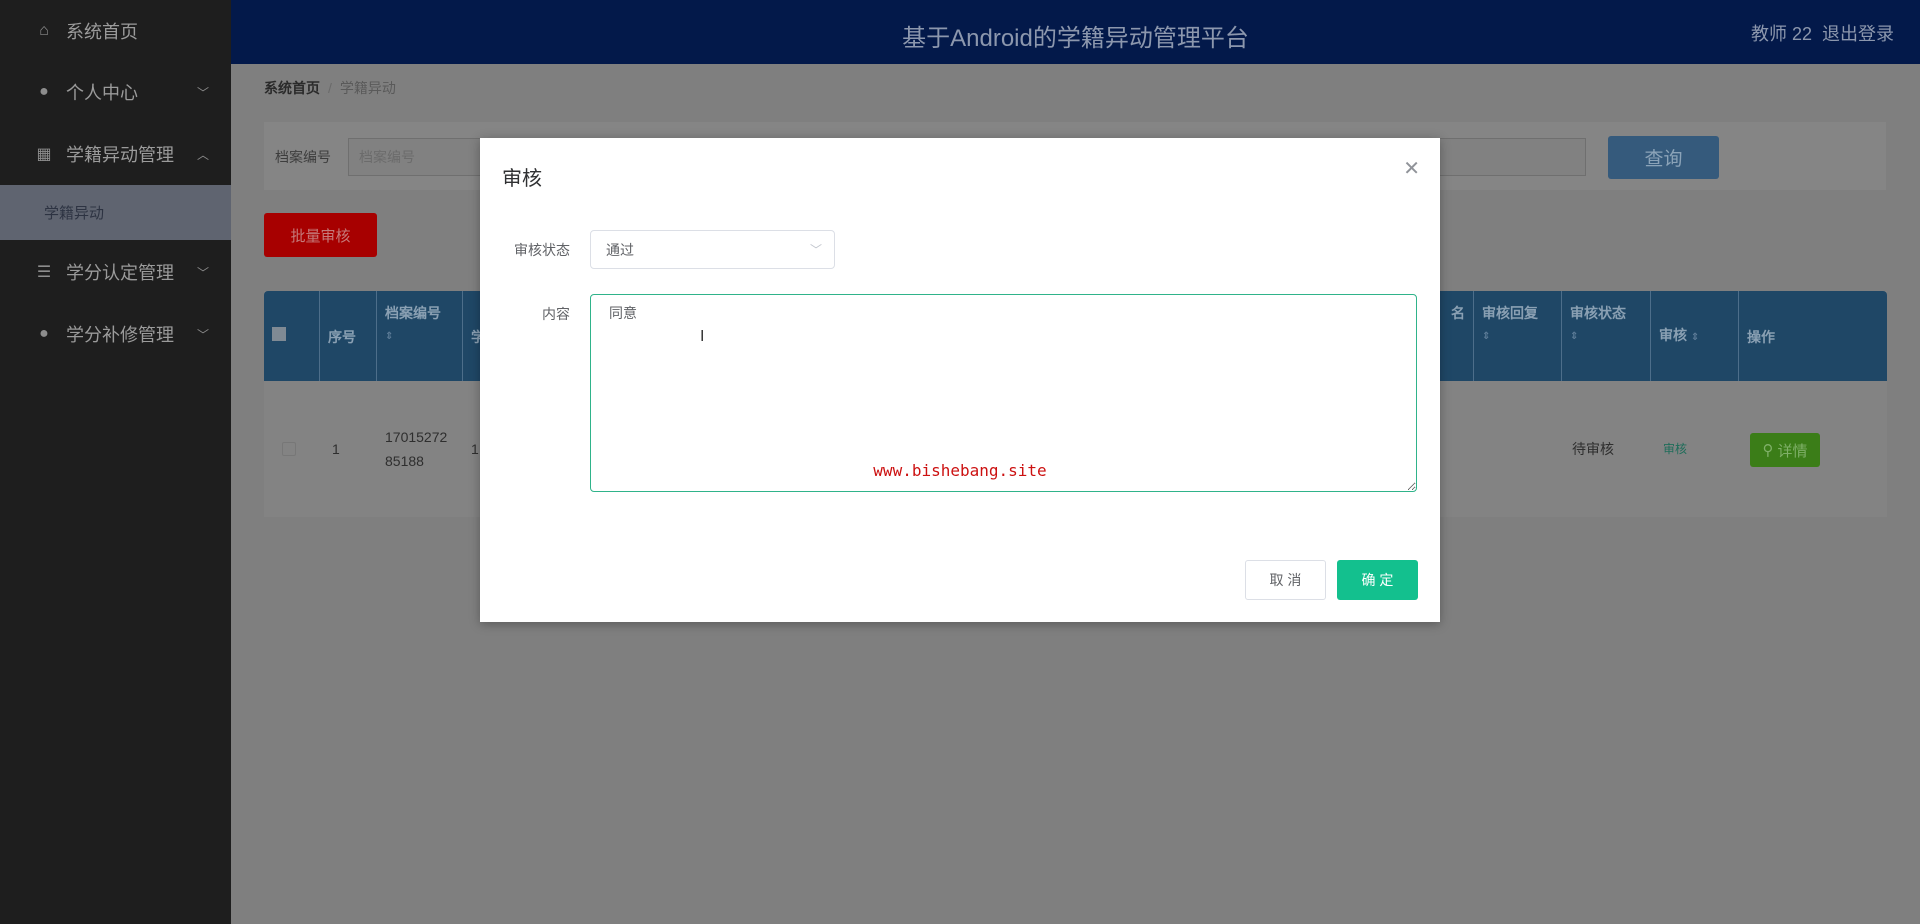 This screenshot has width=1920, height=924. Describe the element at coordinates (1285, 580) in the screenshot. I see `cancel-button: 取 消` at that location.